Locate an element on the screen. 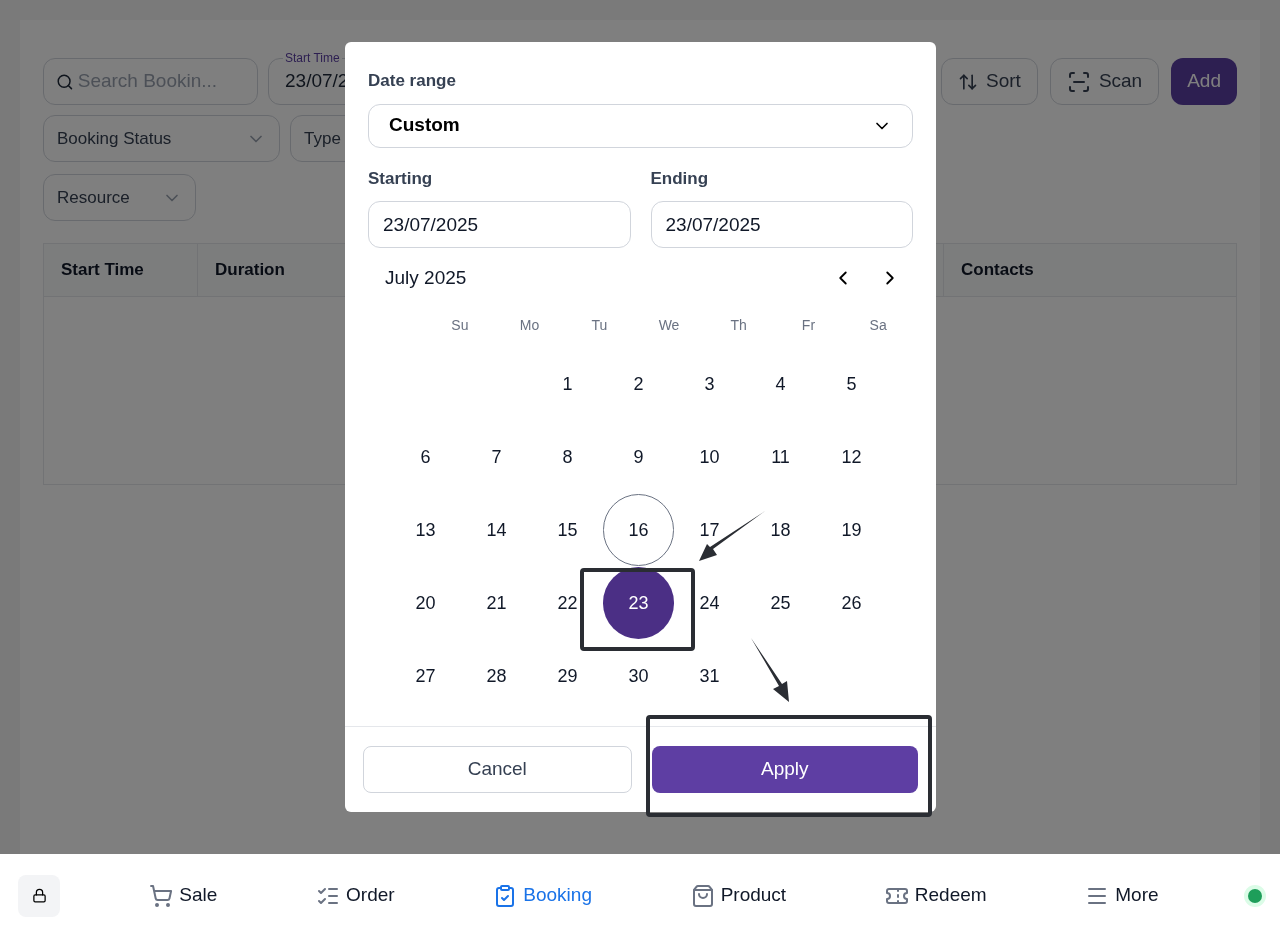 The height and width of the screenshot is (937, 1280). column-header: Start Time is located at coordinates (121, 270).